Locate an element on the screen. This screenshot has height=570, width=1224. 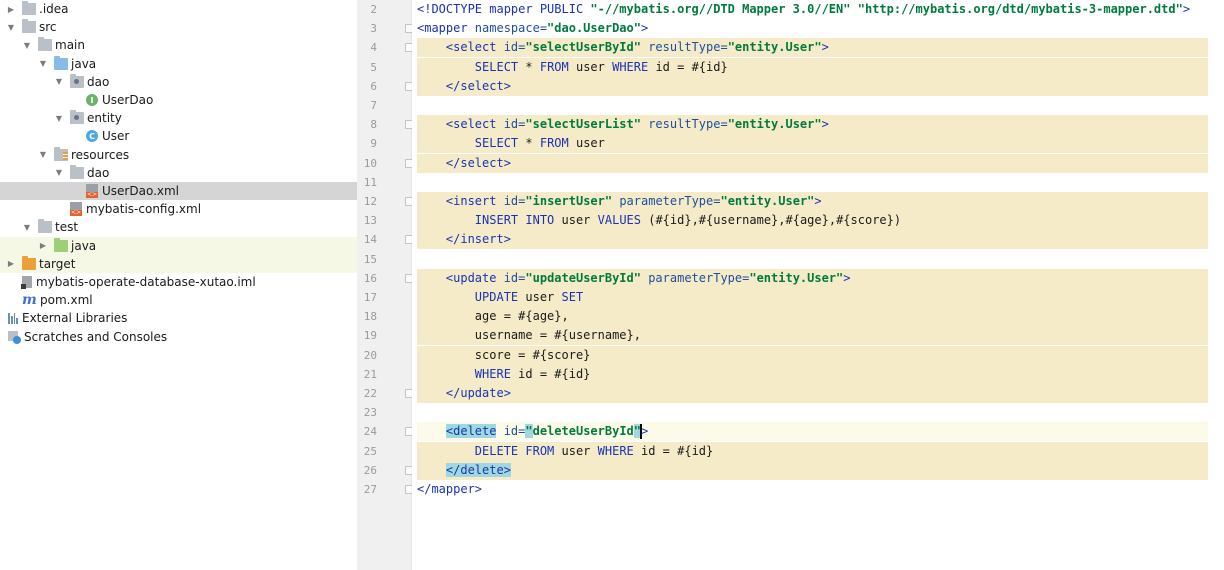
tree-item-mybatis-operate-database-xutao-iml: mybatis-operate-database-xutao.iml is located at coordinates (178, 282).